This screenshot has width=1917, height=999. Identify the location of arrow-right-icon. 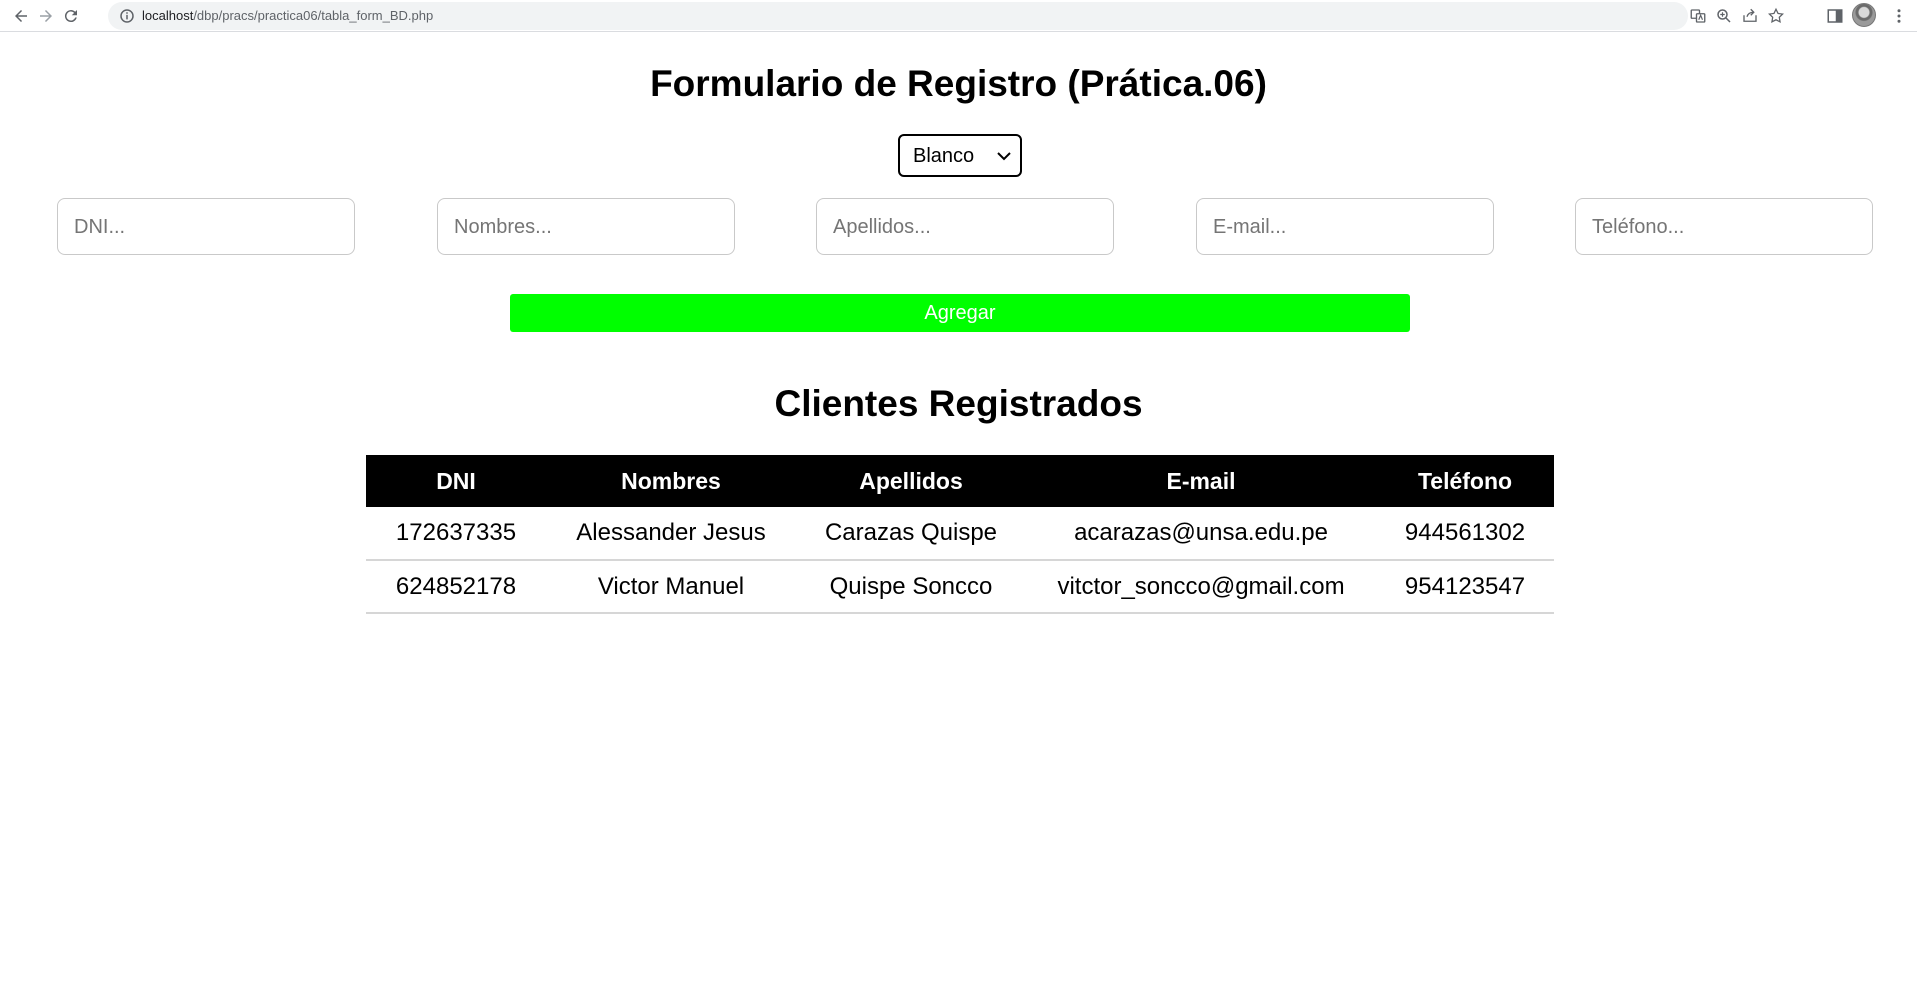
(46, 16).